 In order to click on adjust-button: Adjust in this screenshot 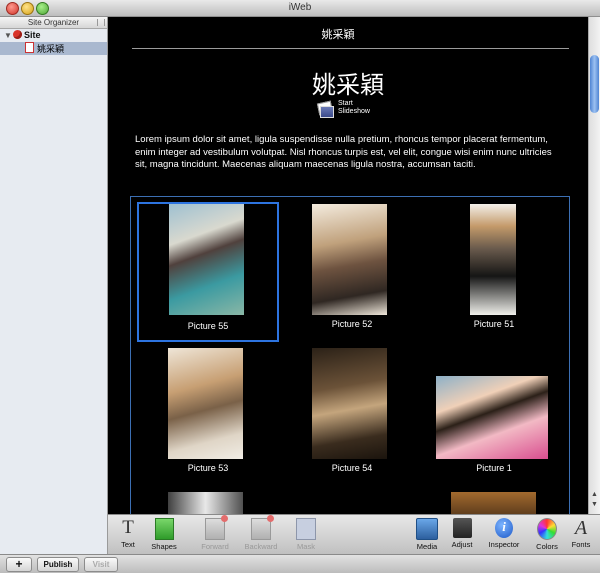, I will do `click(462, 533)`.